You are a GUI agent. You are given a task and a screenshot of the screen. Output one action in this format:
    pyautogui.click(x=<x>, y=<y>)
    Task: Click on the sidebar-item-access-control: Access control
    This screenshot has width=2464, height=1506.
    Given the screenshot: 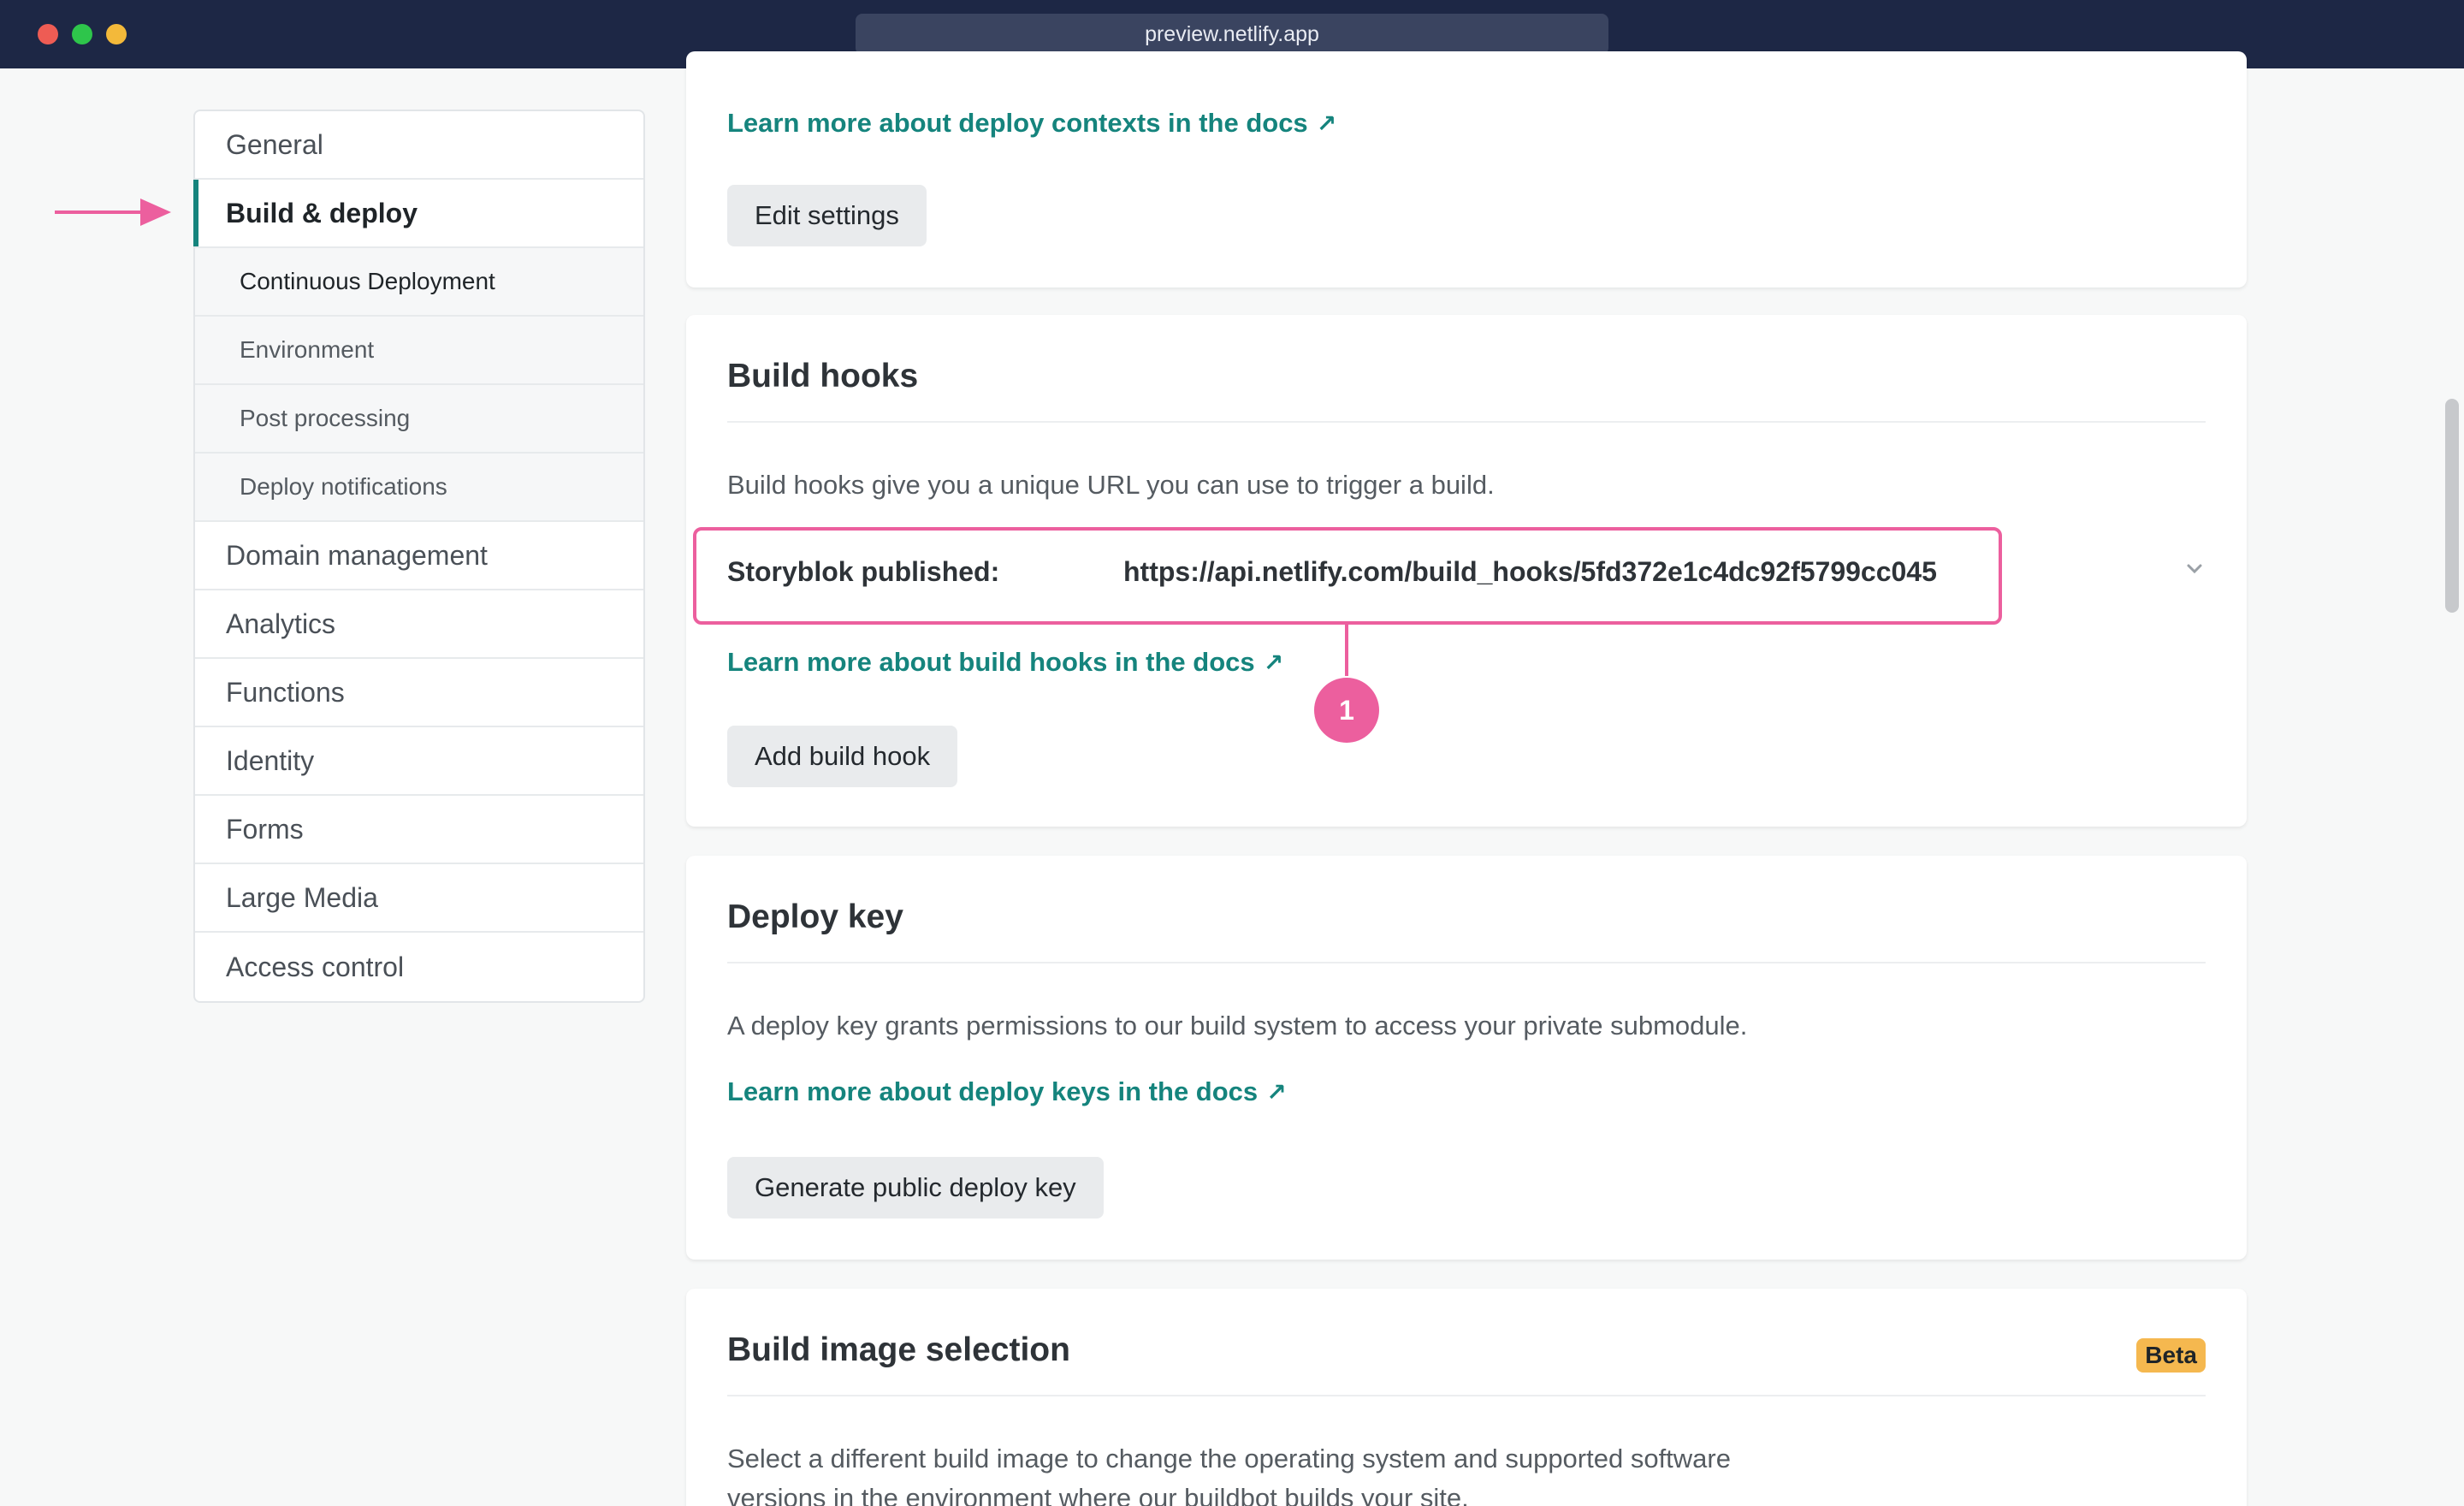 What is the action you would take?
    pyautogui.click(x=419, y=967)
    